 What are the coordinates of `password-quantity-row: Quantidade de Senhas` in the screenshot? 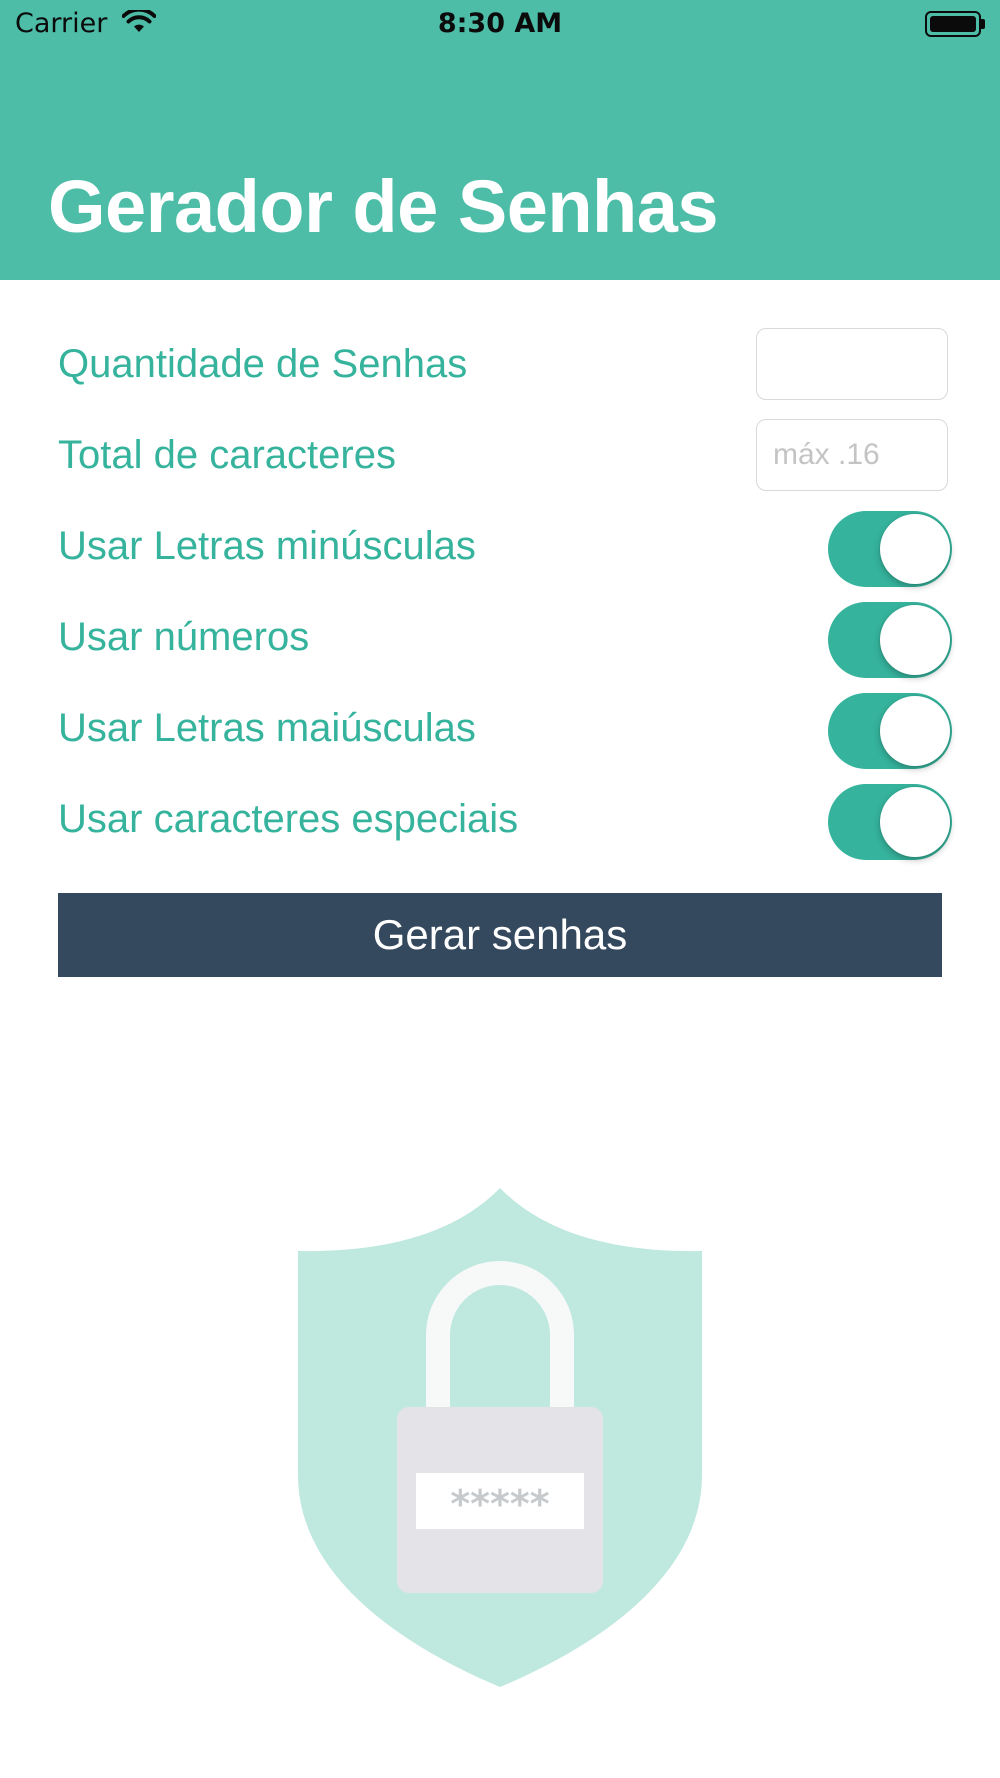 It's located at (503, 364).